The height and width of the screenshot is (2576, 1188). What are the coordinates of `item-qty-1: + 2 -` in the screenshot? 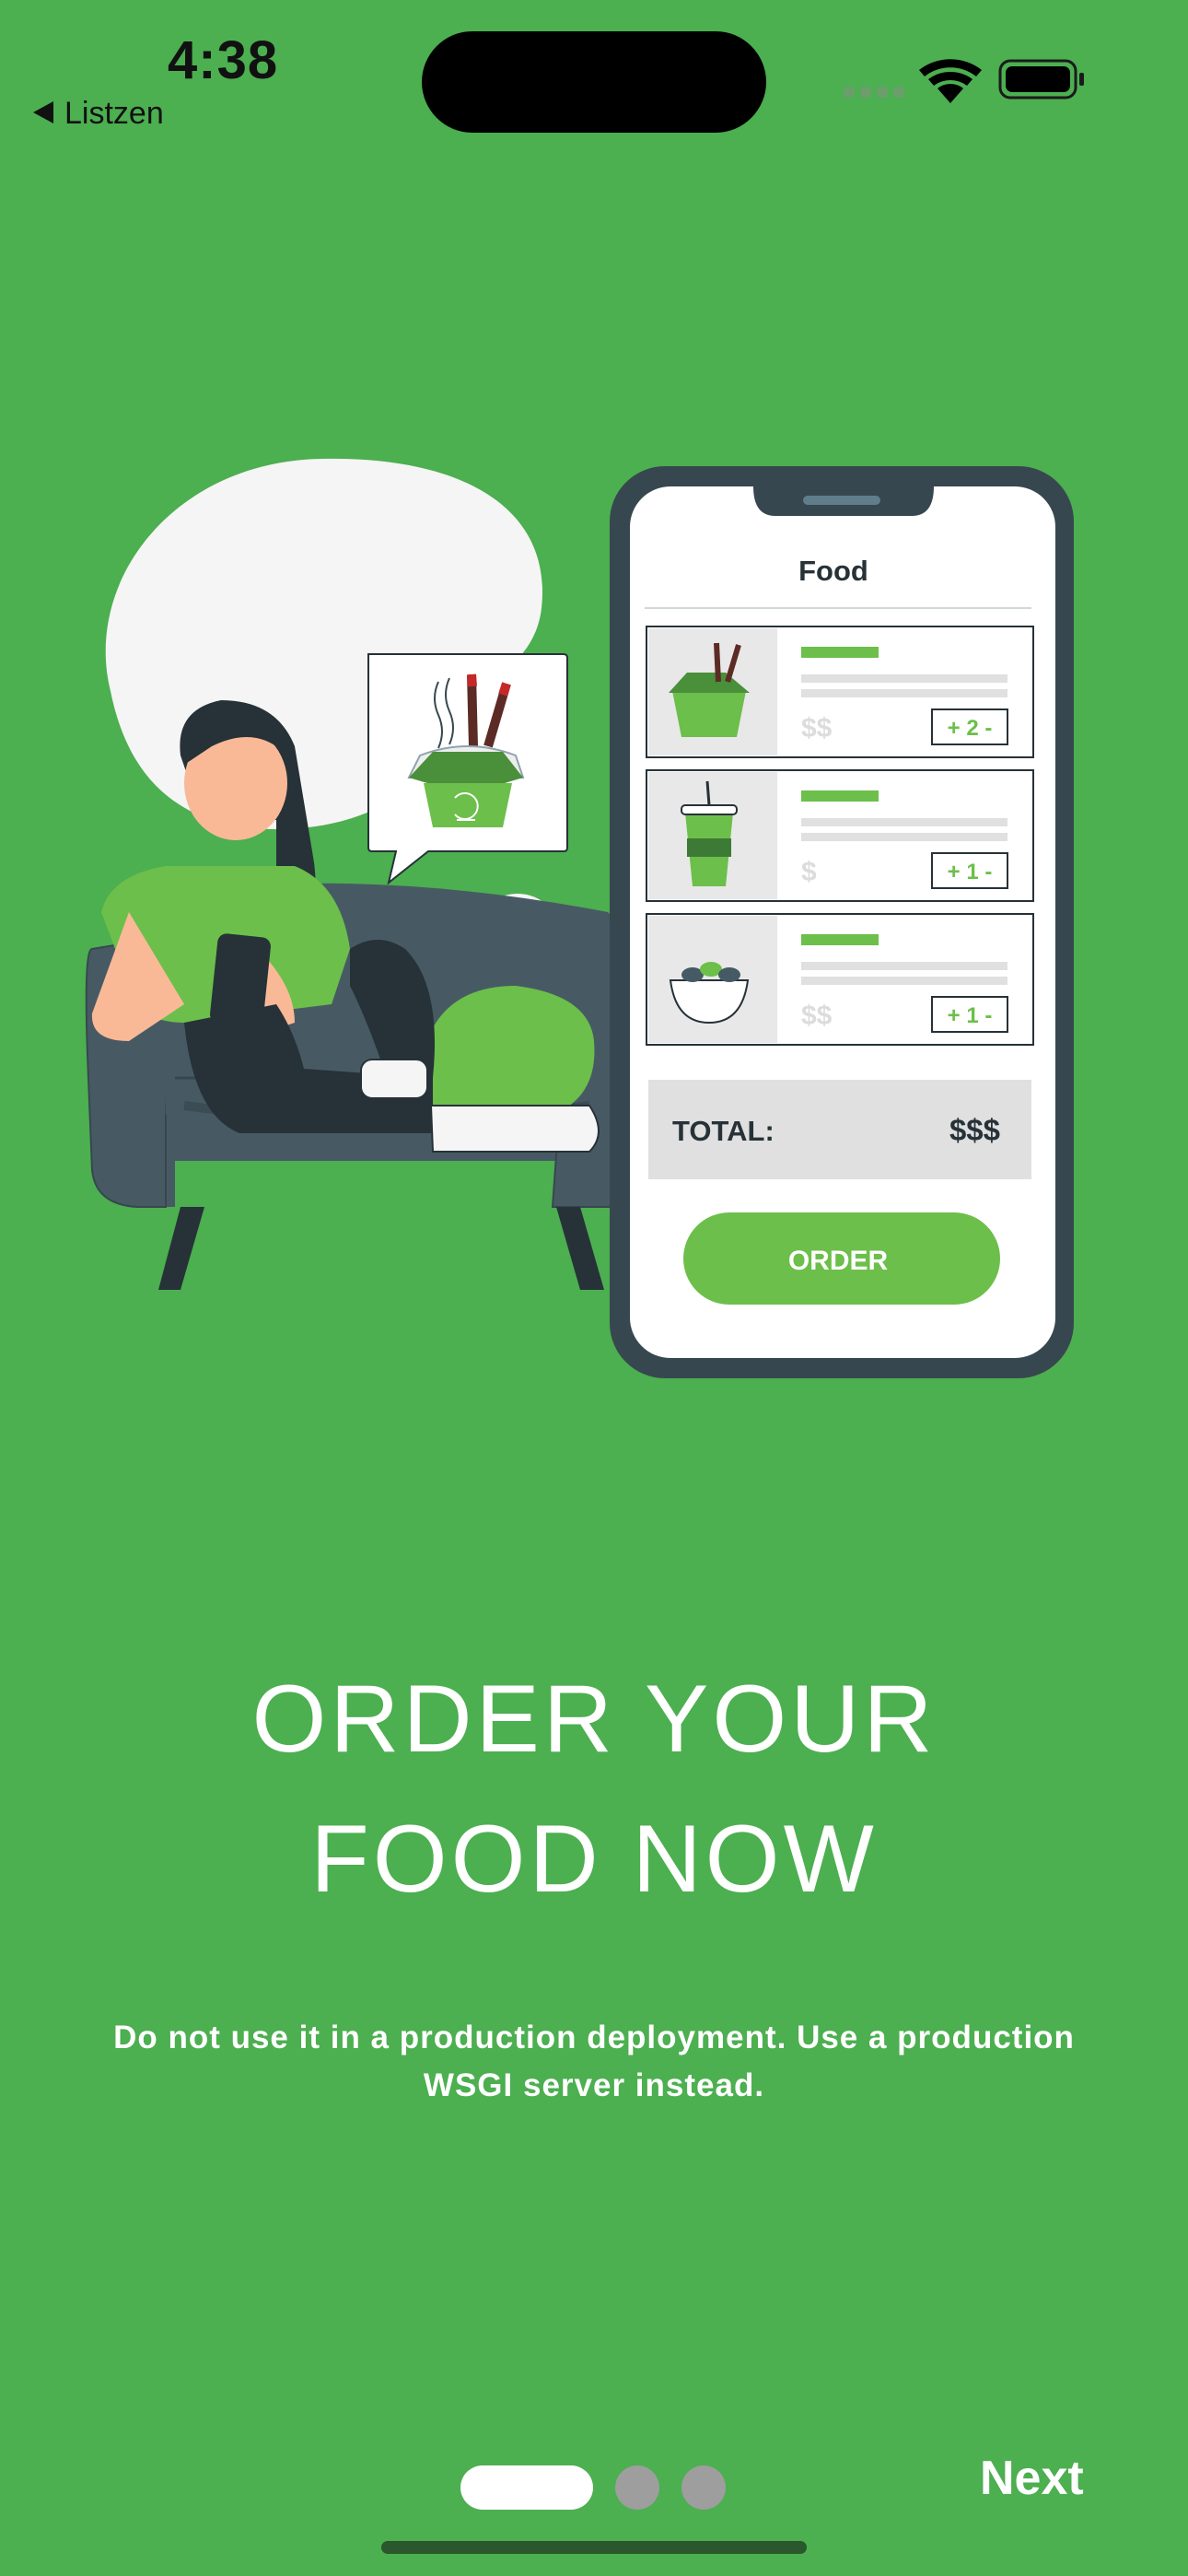 It's located at (970, 728).